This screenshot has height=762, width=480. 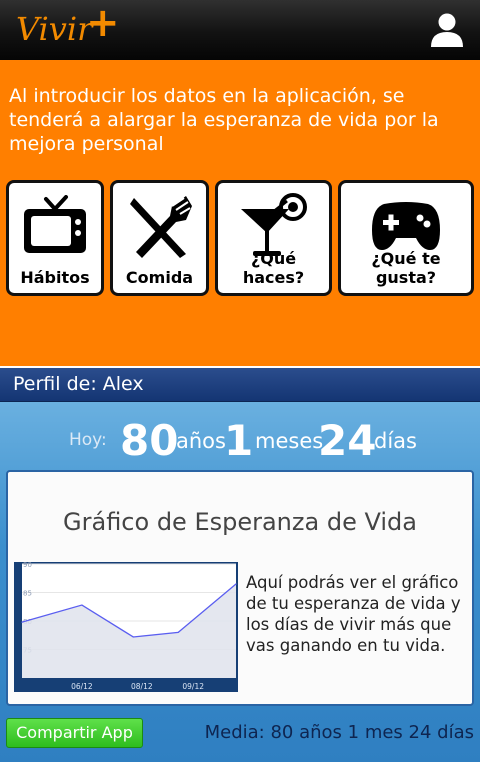 I want to click on age-months: 1, so click(x=239, y=440).